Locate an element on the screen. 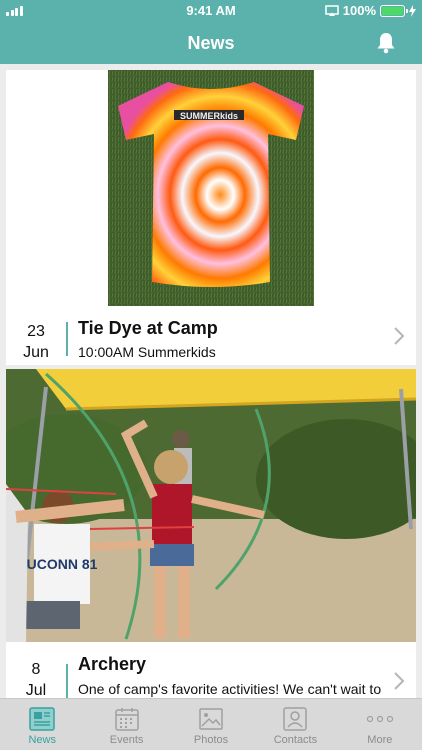 The width and height of the screenshot is (422, 750). battery-percentage: 100% is located at coordinates (359, 10).